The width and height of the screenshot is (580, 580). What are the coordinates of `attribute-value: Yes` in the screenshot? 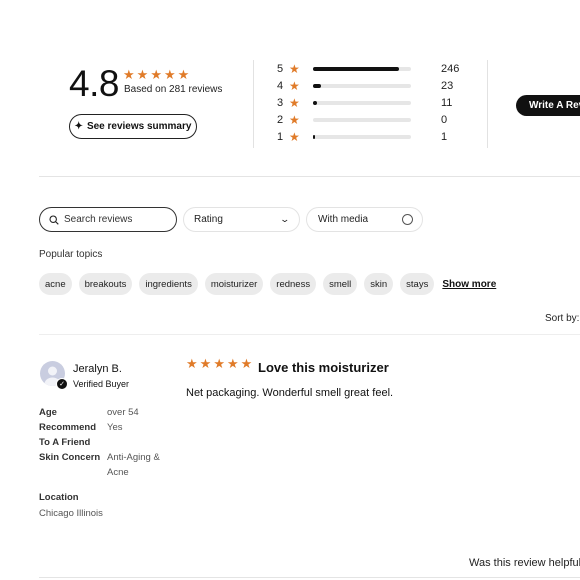 It's located at (115, 427).